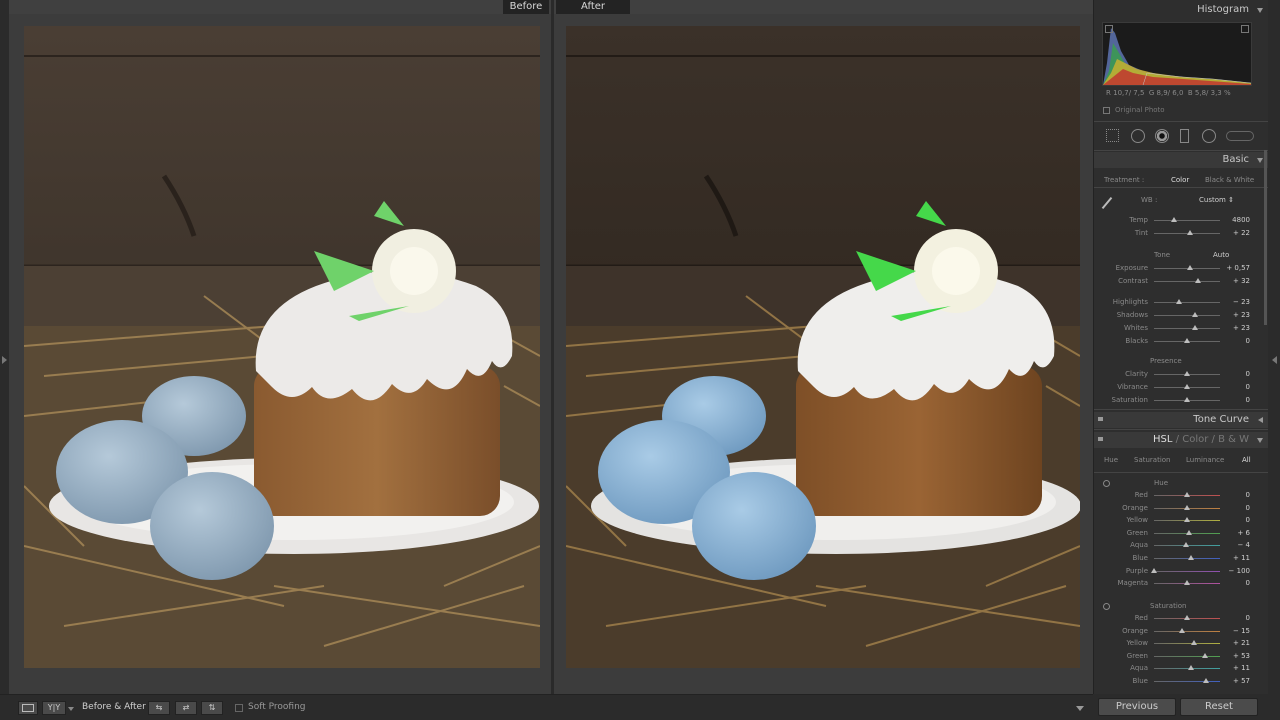 This screenshot has height=720, width=1280. I want to click on wb-slider-temp: Temp 4800, so click(1179, 220).